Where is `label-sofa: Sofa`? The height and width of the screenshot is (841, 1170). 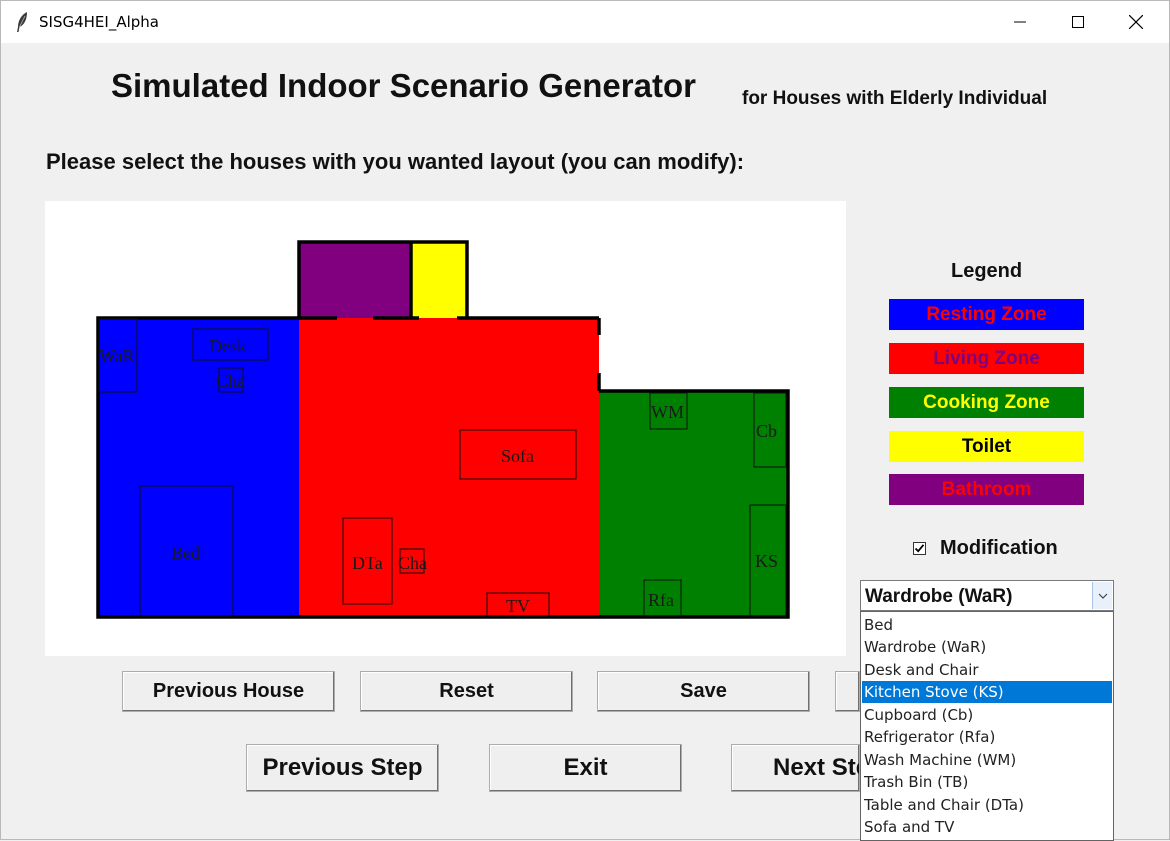
label-sofa: Sofa is located at coordinates (517, 456).